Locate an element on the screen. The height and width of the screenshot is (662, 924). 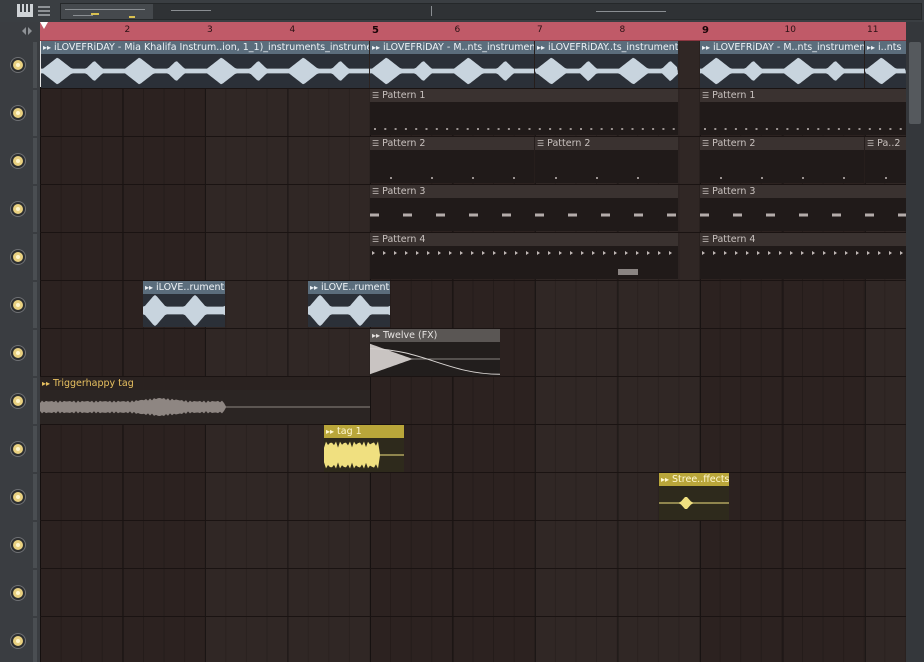
pattern-selector-icon is located at coordinates (44, 11).